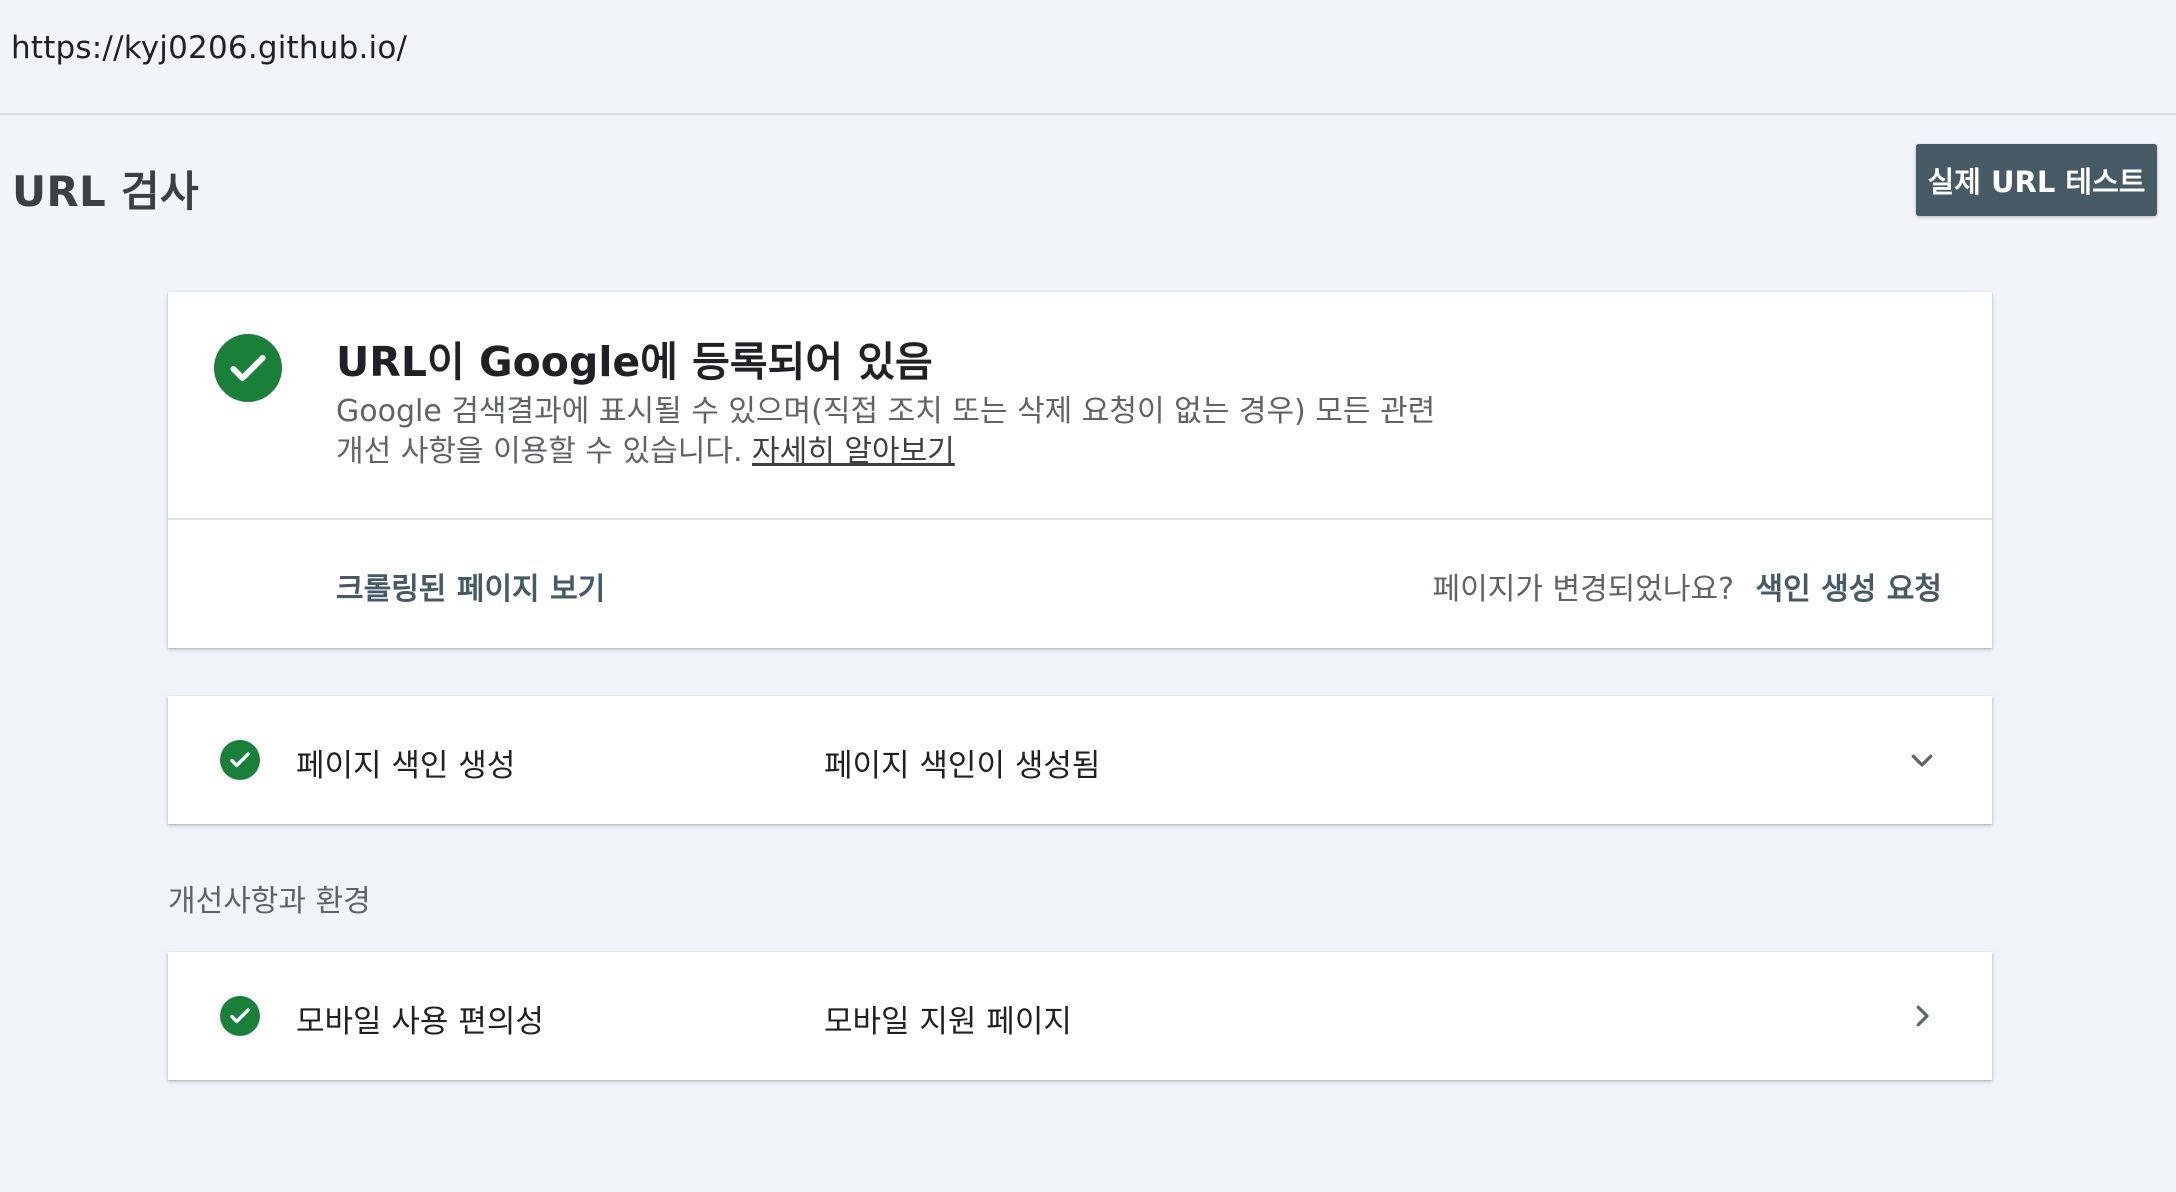 The height and width of the screenshot is (1192, 2176). What do you see at coordinates (634, 362) in the screenshot?
I see `status-headline: URL이 Google에 등록되어 있음` at bounding box center [634, 362].